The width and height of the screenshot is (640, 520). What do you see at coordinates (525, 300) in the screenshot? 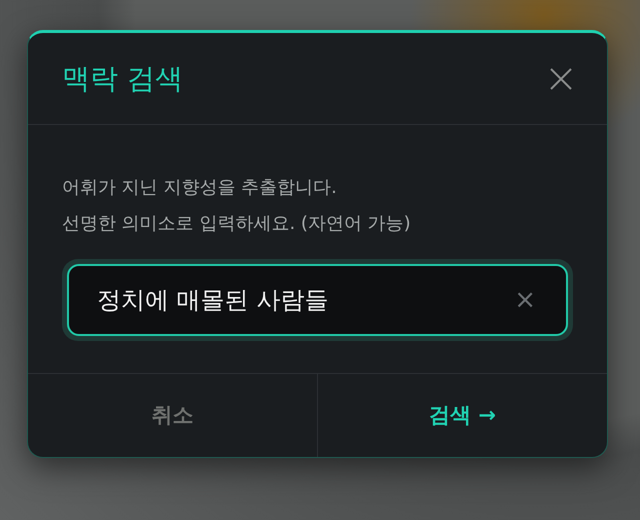
I see `clear-button: ×` at bounding box center [525, 300].